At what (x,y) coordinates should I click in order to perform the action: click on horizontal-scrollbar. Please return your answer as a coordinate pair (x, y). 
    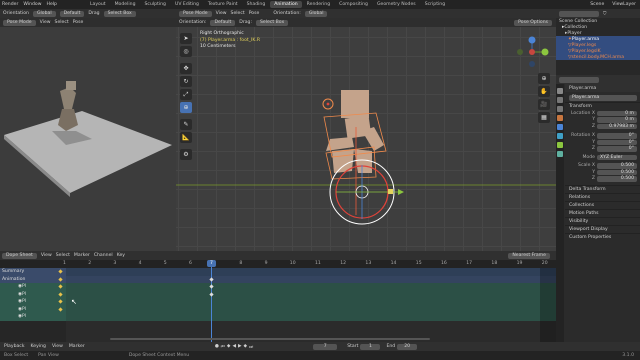
    Looking at the image, I should click on (270, 339).